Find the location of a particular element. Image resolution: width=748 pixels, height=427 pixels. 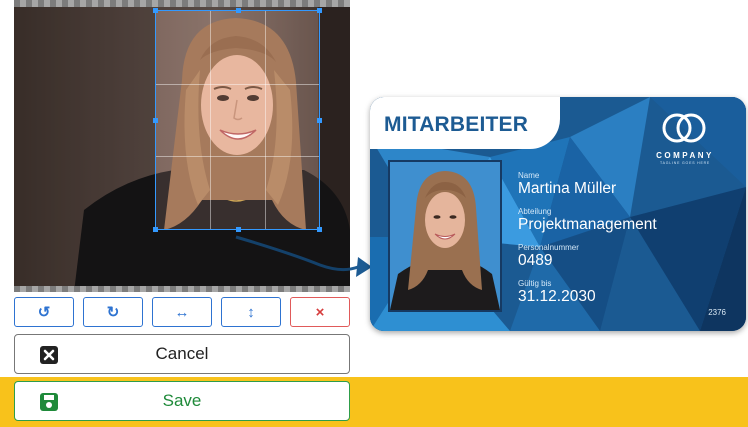

valid-until-value: 31.12.2030 is located at coordinates (557, 296).